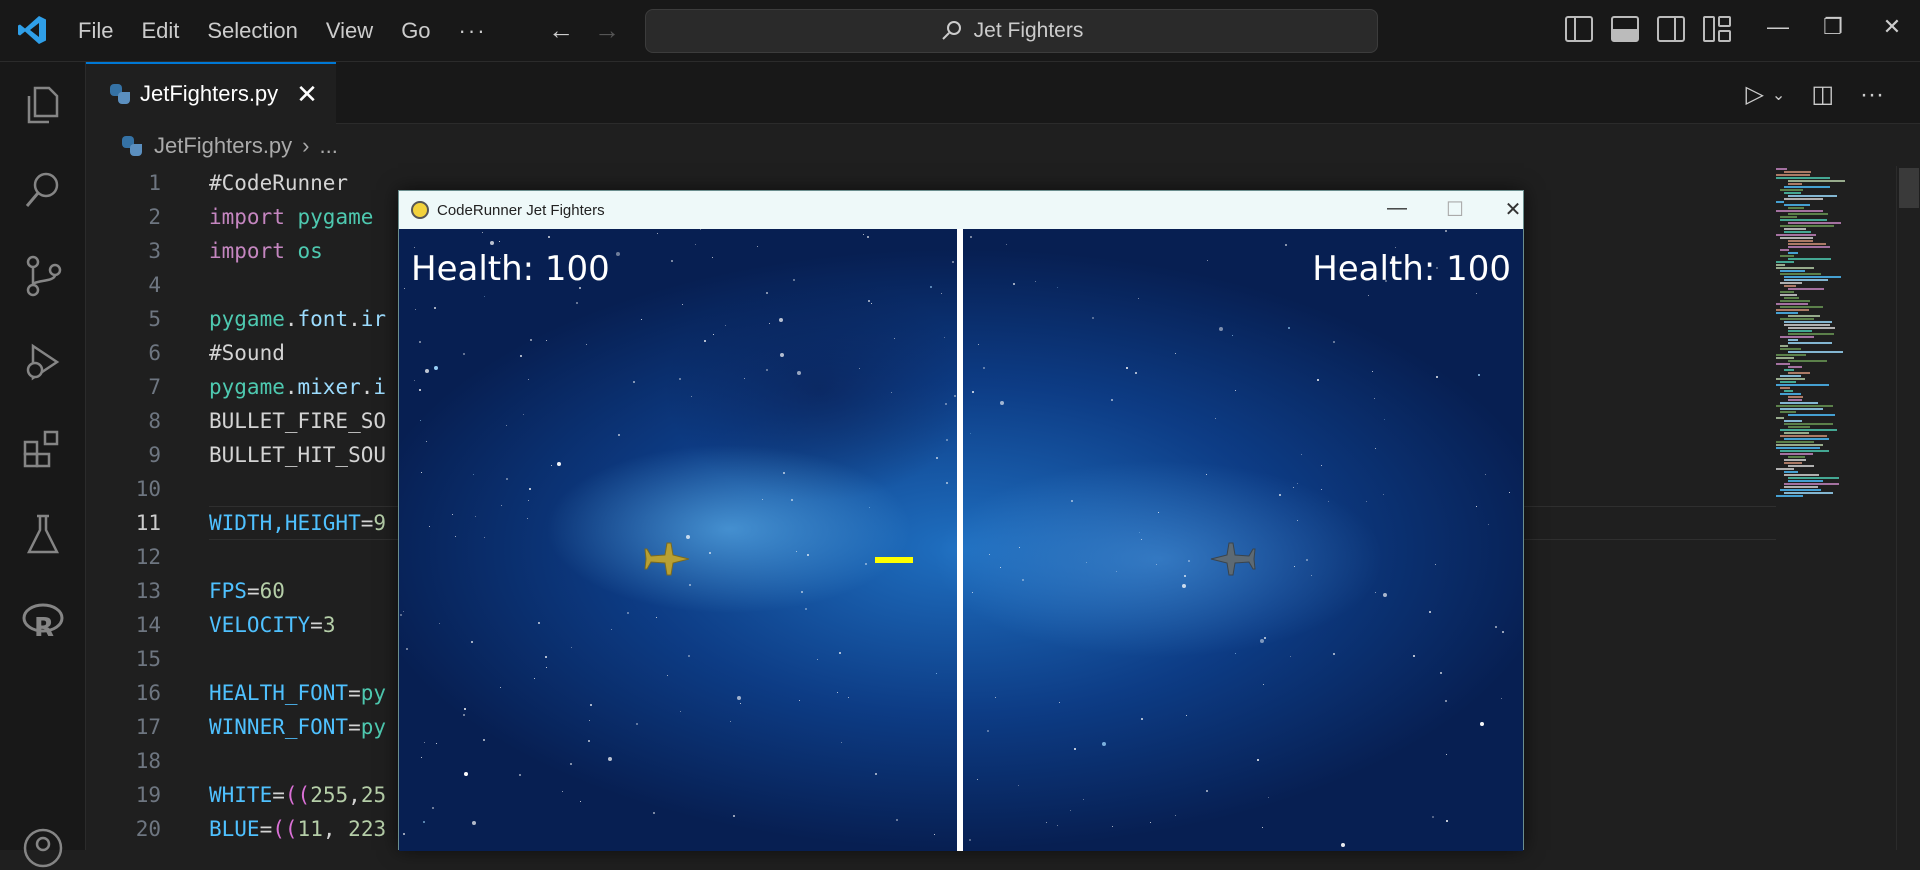  What do you see at coordinates (1822, 94) in the screenshot?
I see `split-editor-icon: ◫` at bounding box center [1822, 94].